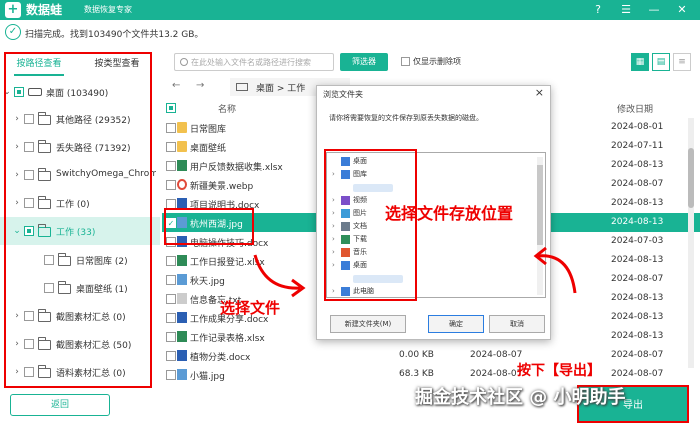 The image size is (700, 423). I want to click on file-name: 工作记录表格.xlsx, so click(227, 339).